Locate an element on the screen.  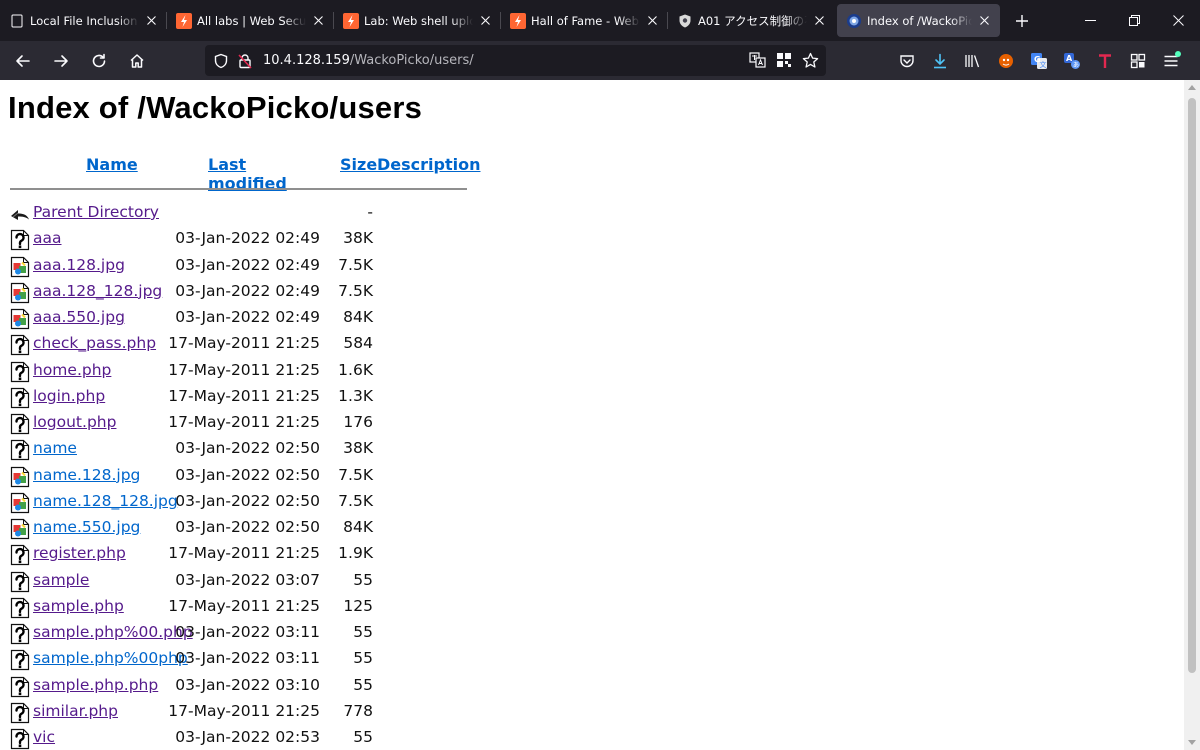
fox-extension-icon is located at coordinates (1005, 60).